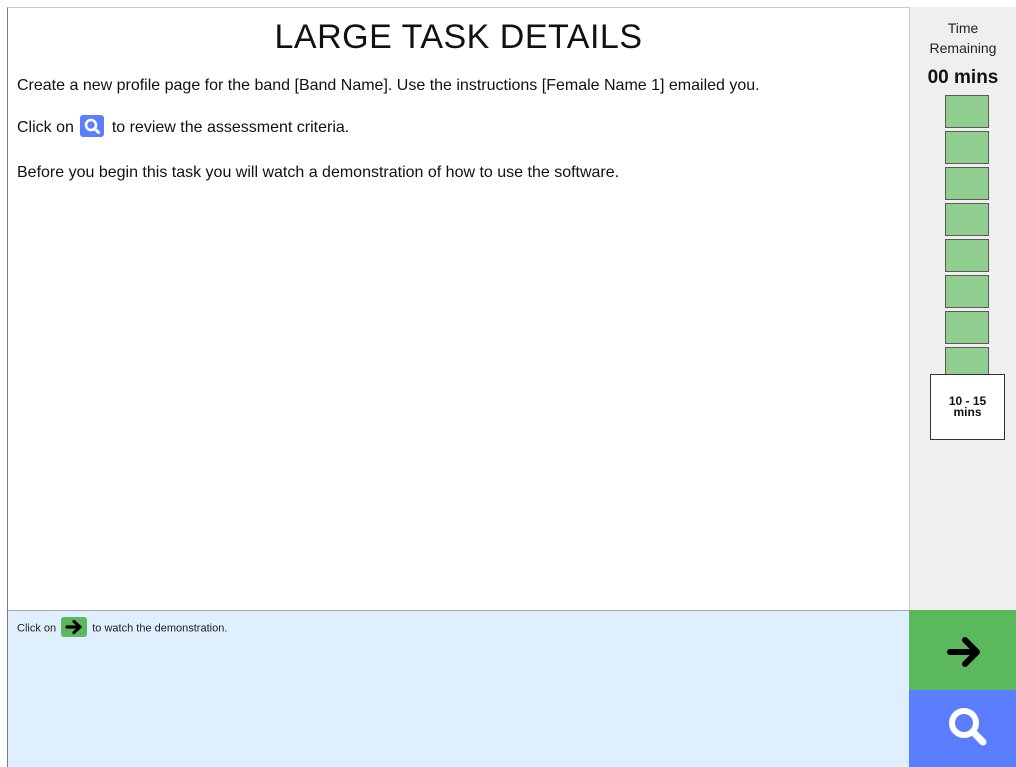  I want to click on instruction-text: Click on to watch the demonstration., so click(122, 627).